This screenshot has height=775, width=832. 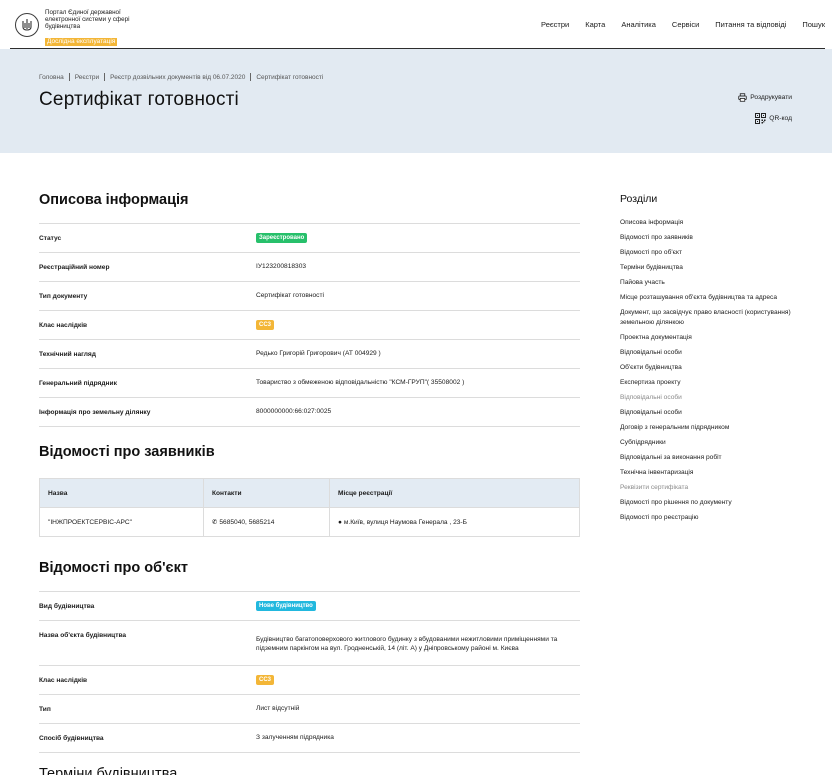 I want to click on crumb-current: Сертифікат готовності, so click(x=290, y=77).